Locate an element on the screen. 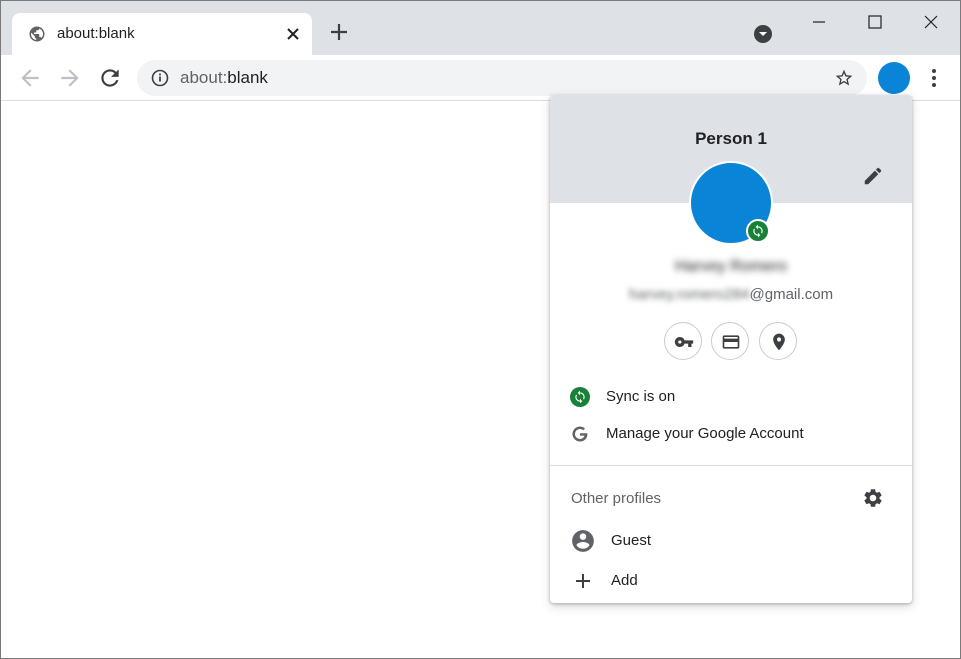 The image size is (961, 659). manage-account-label: Manage your Google Account is located at coordinates (705, 433).